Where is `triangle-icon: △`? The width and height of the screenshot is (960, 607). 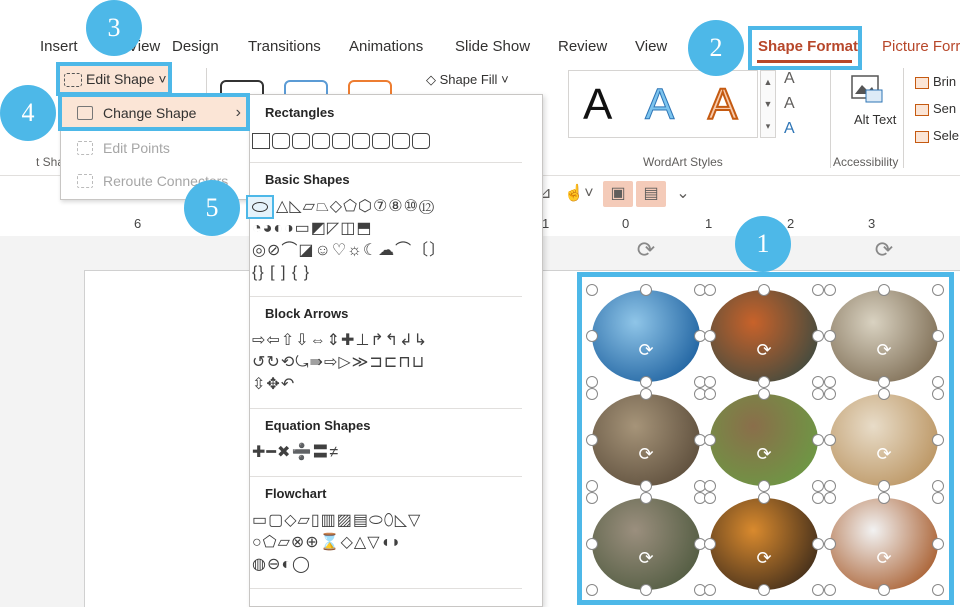
triangle-icon: △ is located at coordinates (282, 206).